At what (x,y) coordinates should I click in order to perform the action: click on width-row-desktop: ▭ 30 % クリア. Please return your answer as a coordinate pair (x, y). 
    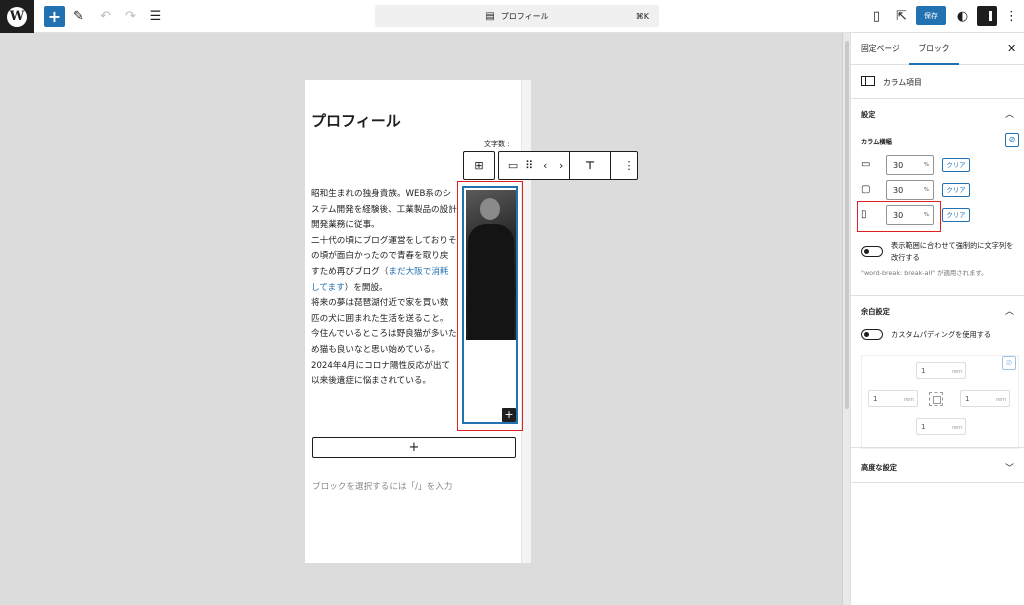
    Looking at the image, I should click on (941, 165).